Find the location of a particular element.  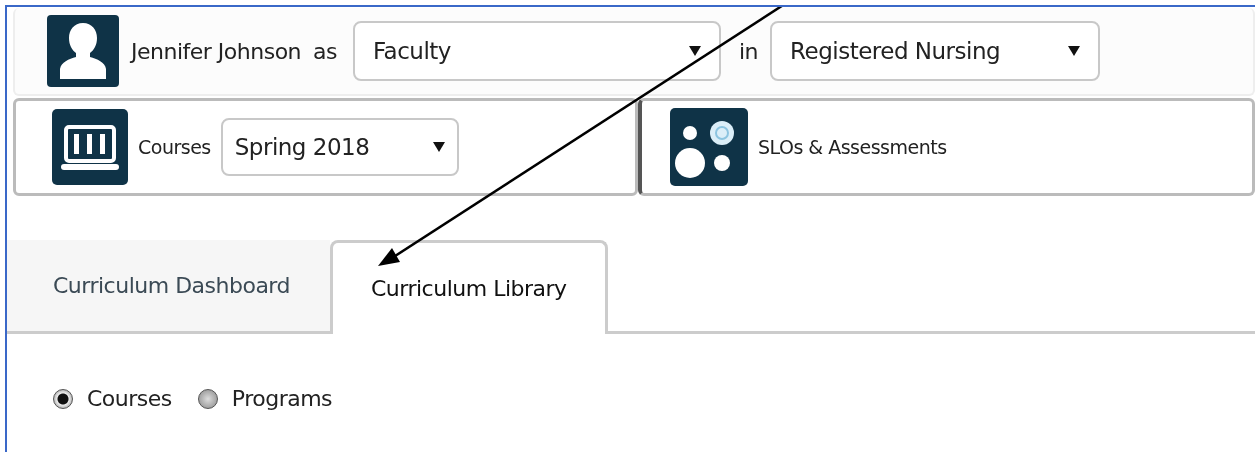

module-panel: Courses Spring 2018 is located at coordinates (325, 147).